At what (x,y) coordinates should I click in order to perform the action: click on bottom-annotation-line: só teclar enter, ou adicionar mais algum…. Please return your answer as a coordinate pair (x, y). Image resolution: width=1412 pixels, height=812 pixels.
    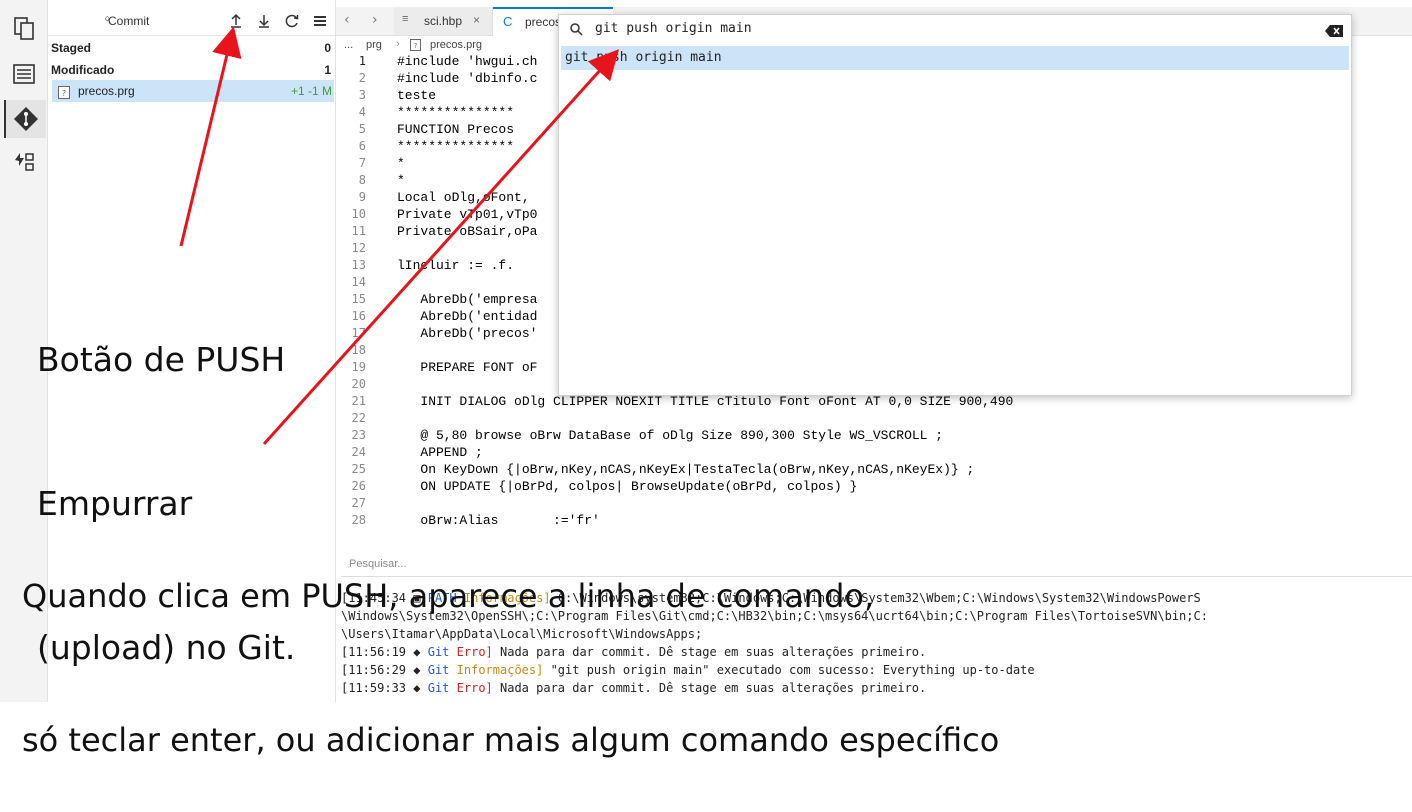
    Looking at the image, I should click on (511, 740).